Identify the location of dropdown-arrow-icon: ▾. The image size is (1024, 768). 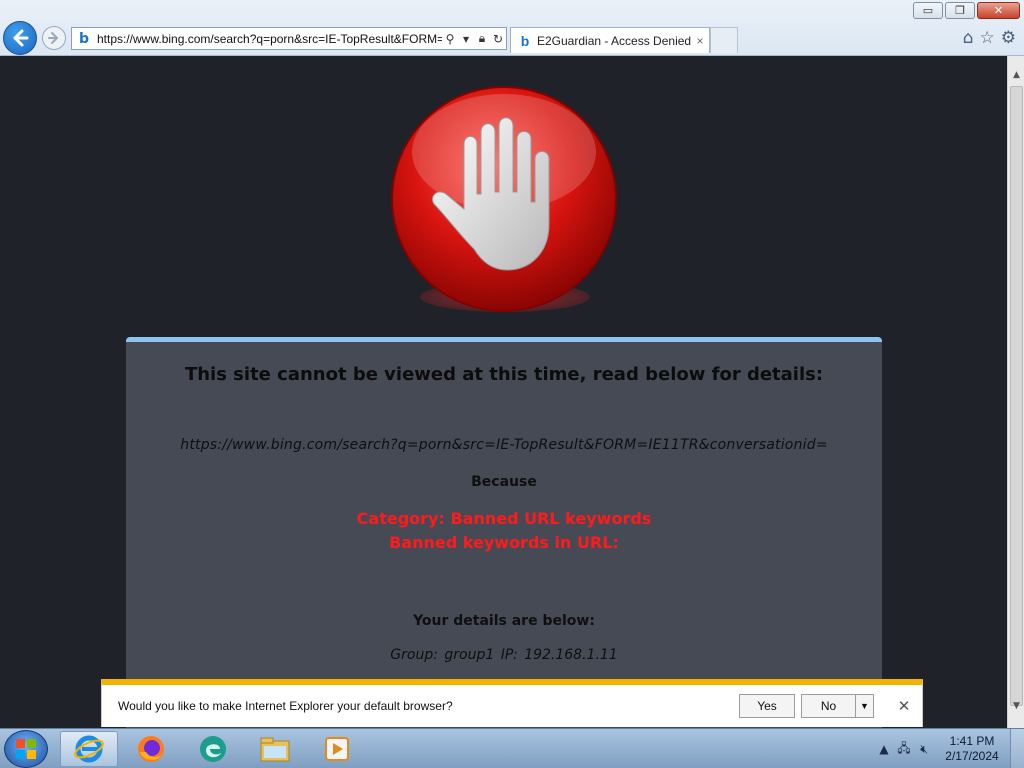
(466, 39).